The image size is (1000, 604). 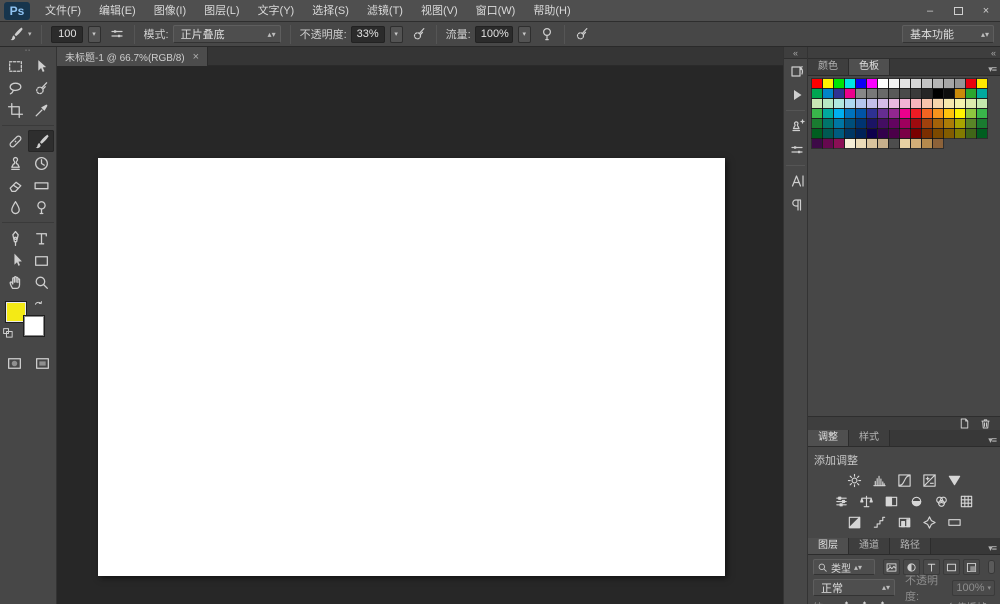 I want to click on menu-item: 帮助(H), so click(x=551, y=11).